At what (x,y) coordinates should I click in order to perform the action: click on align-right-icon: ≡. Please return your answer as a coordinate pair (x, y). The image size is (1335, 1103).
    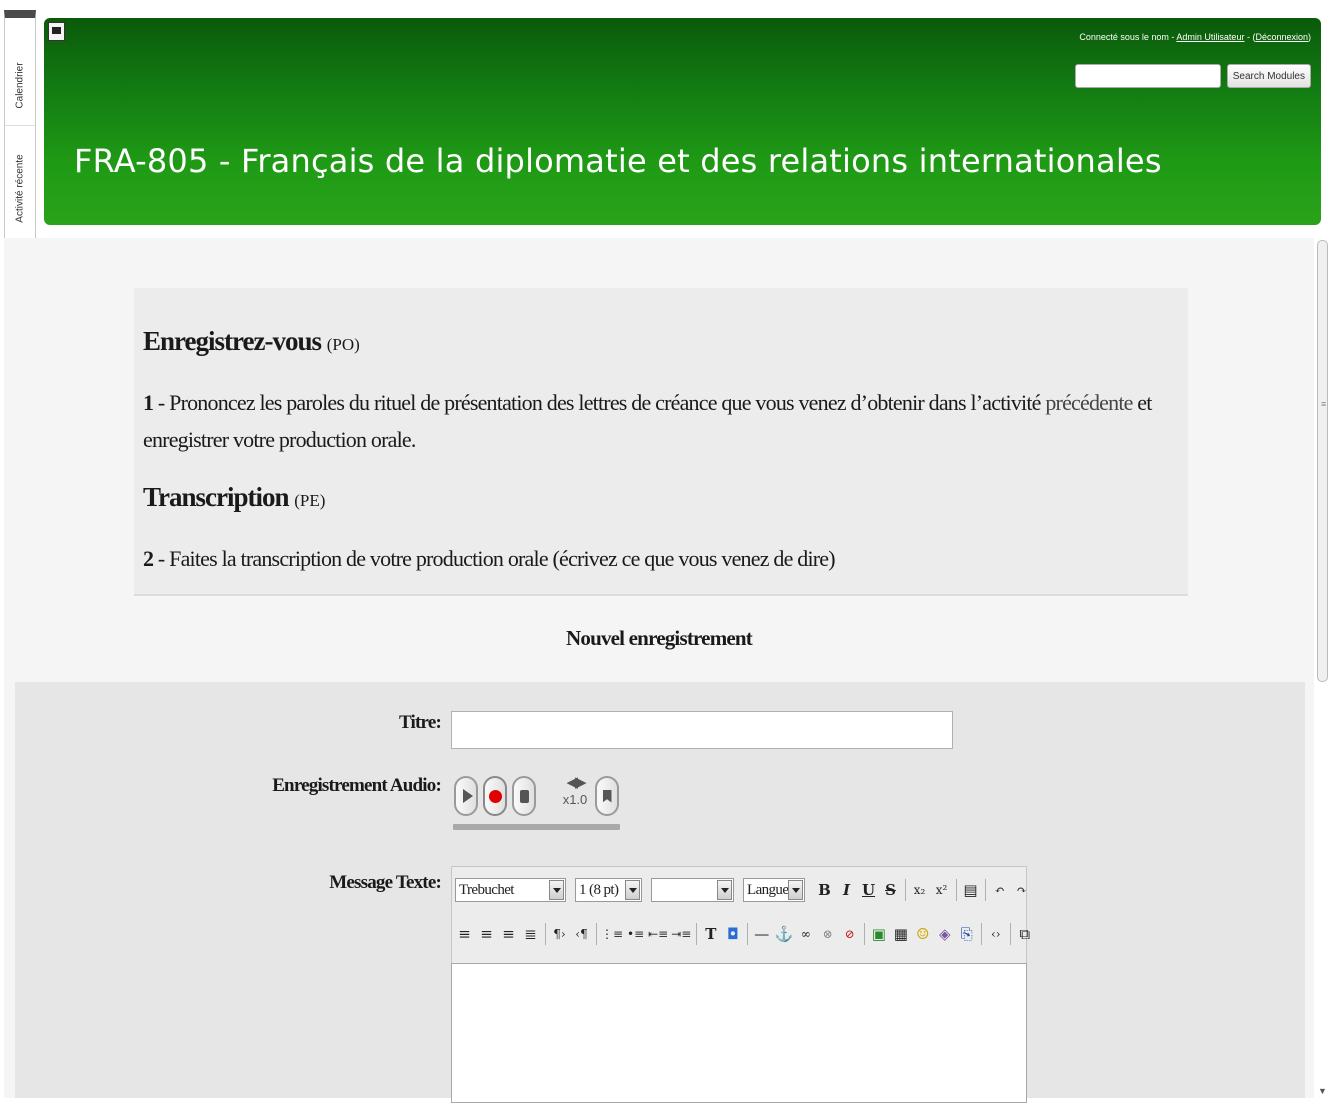
    Looking at the image, I should click on (508, 934).